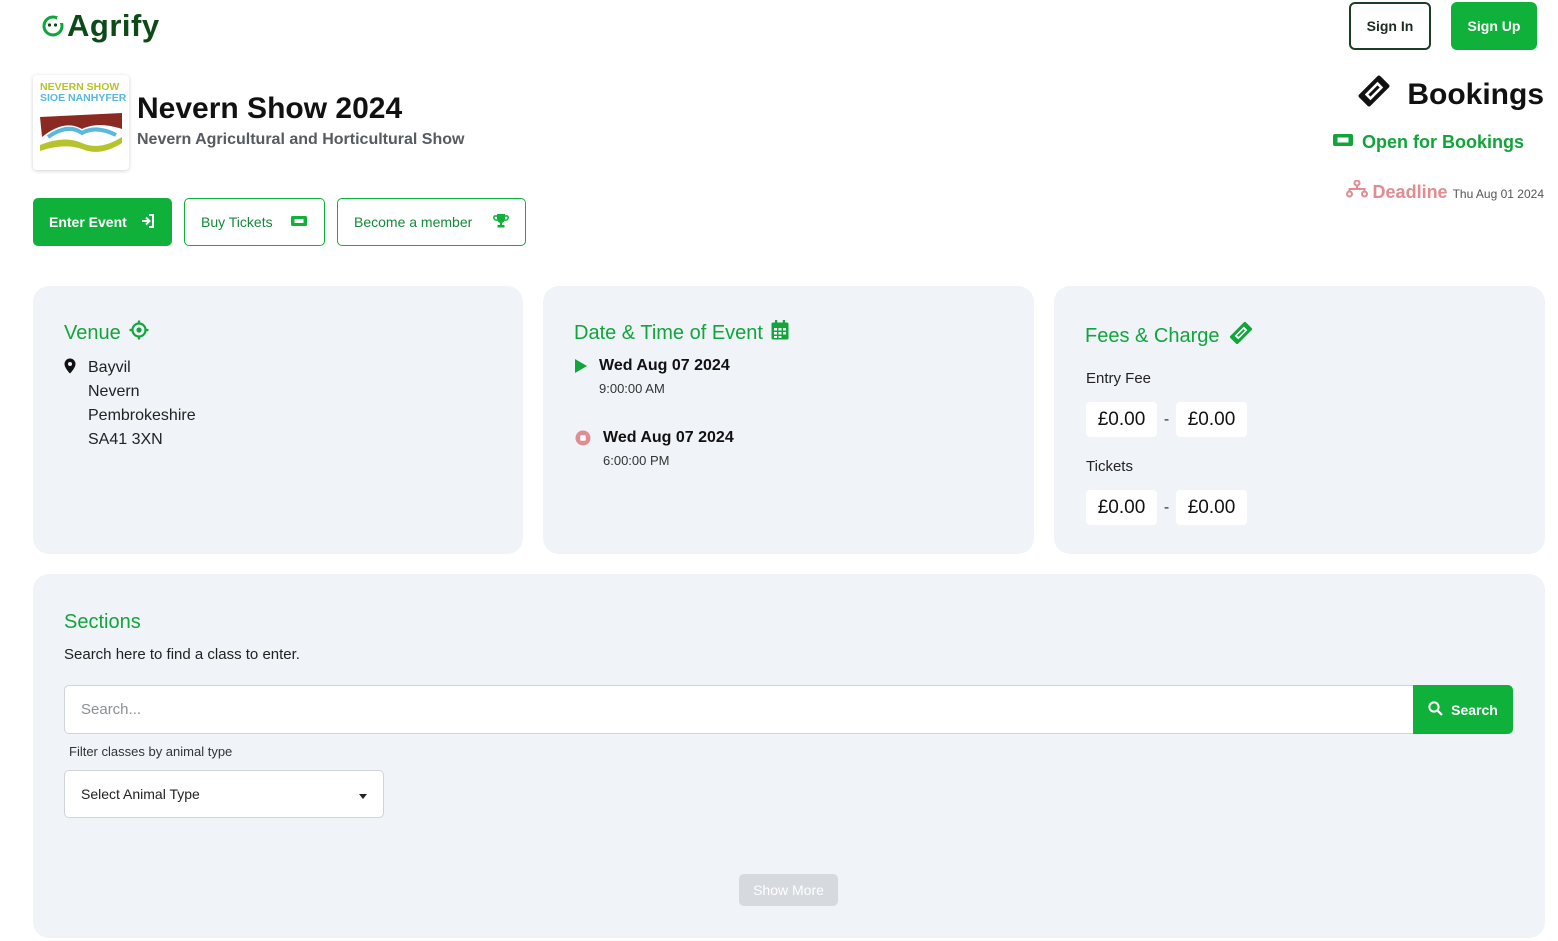  What do you see at coordinates (1390, 26) in the screenshot?
I see `sign-in-button: Sign In` at bounding box center [1390, 26].